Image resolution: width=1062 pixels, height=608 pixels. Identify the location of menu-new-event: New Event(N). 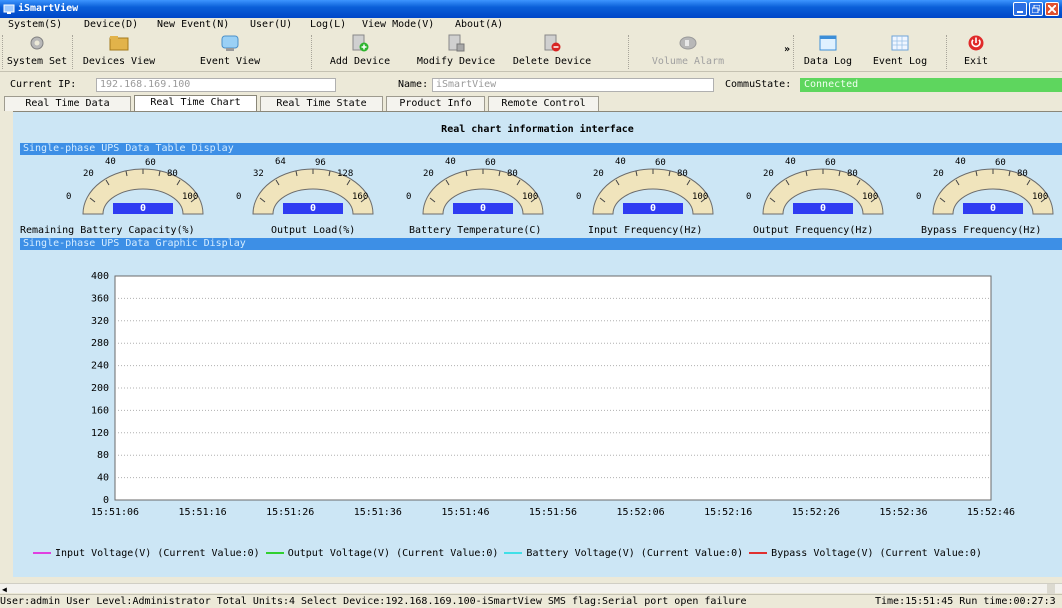
(193, 24).